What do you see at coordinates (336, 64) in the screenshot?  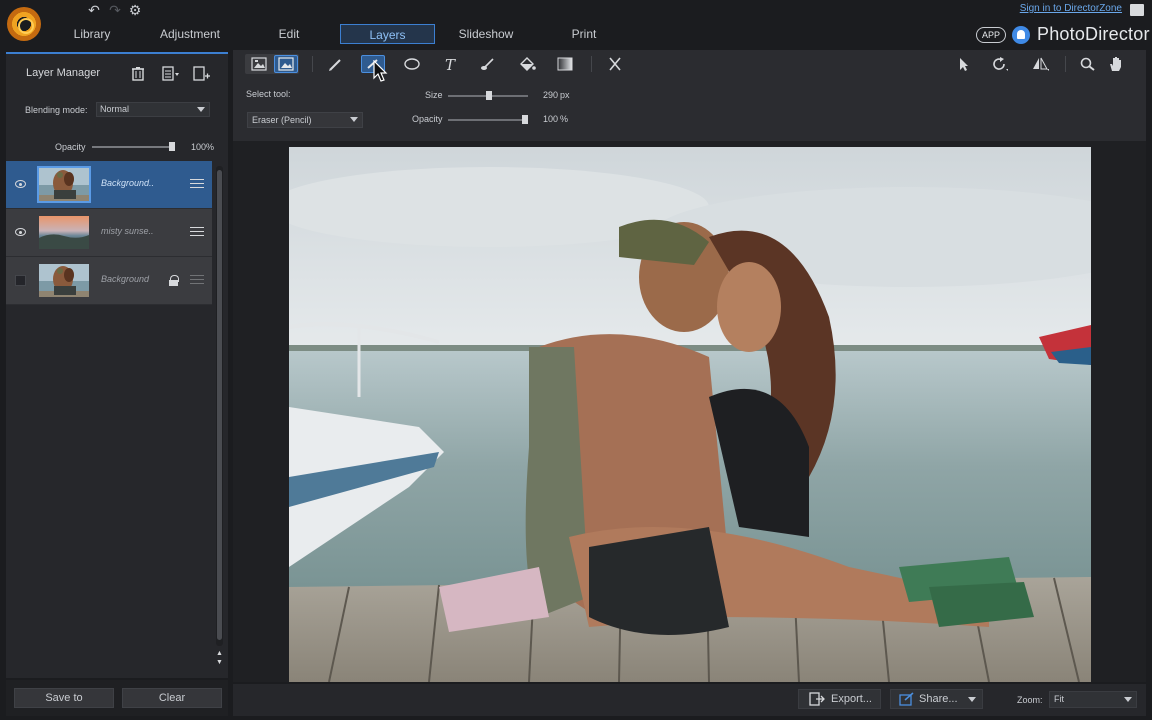 I see `brush-tool-icon` at bounding box center [336, 64].